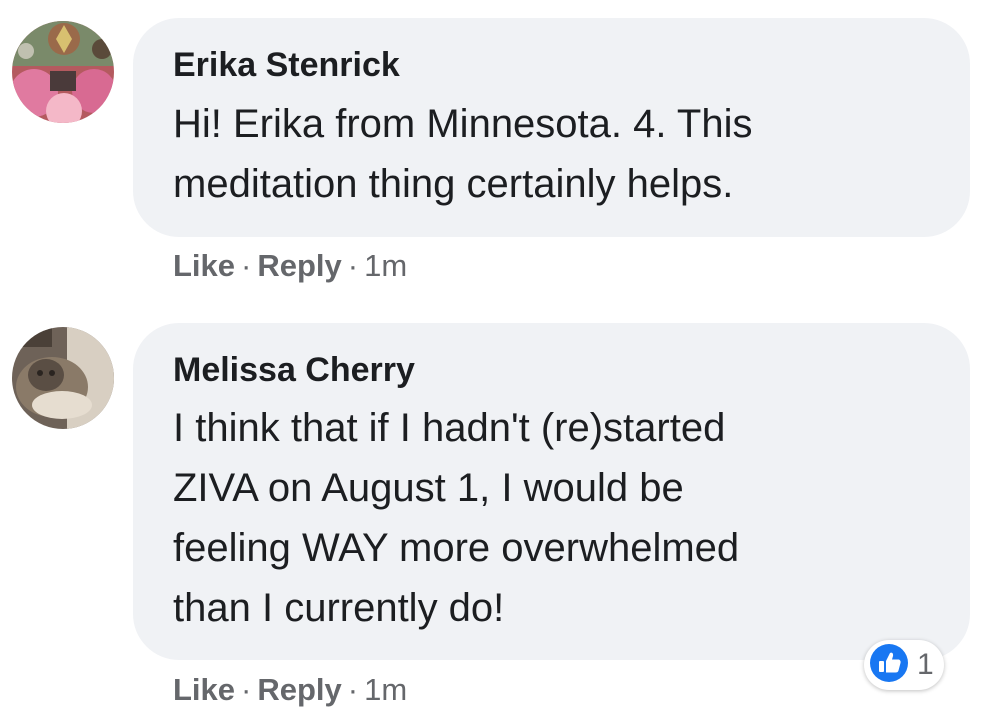 The height and width of the screenshot is (728, 990). I want to click on reaction-count: 1, so click(925, 664).